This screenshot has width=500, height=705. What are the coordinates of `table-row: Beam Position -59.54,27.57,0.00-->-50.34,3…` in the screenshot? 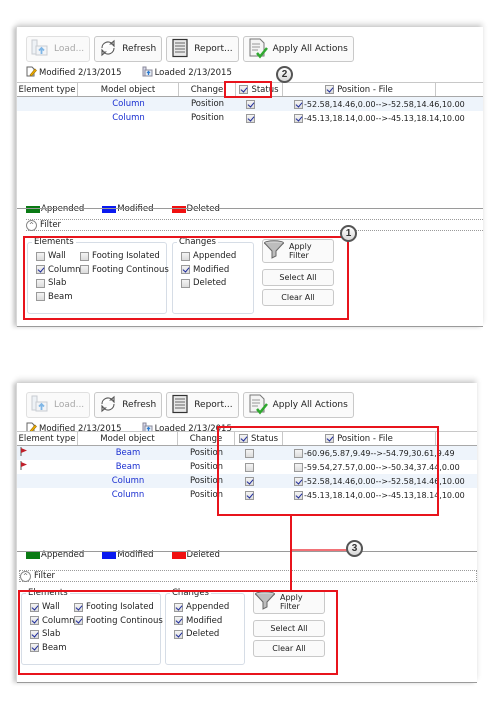 It's located at (247, 467).